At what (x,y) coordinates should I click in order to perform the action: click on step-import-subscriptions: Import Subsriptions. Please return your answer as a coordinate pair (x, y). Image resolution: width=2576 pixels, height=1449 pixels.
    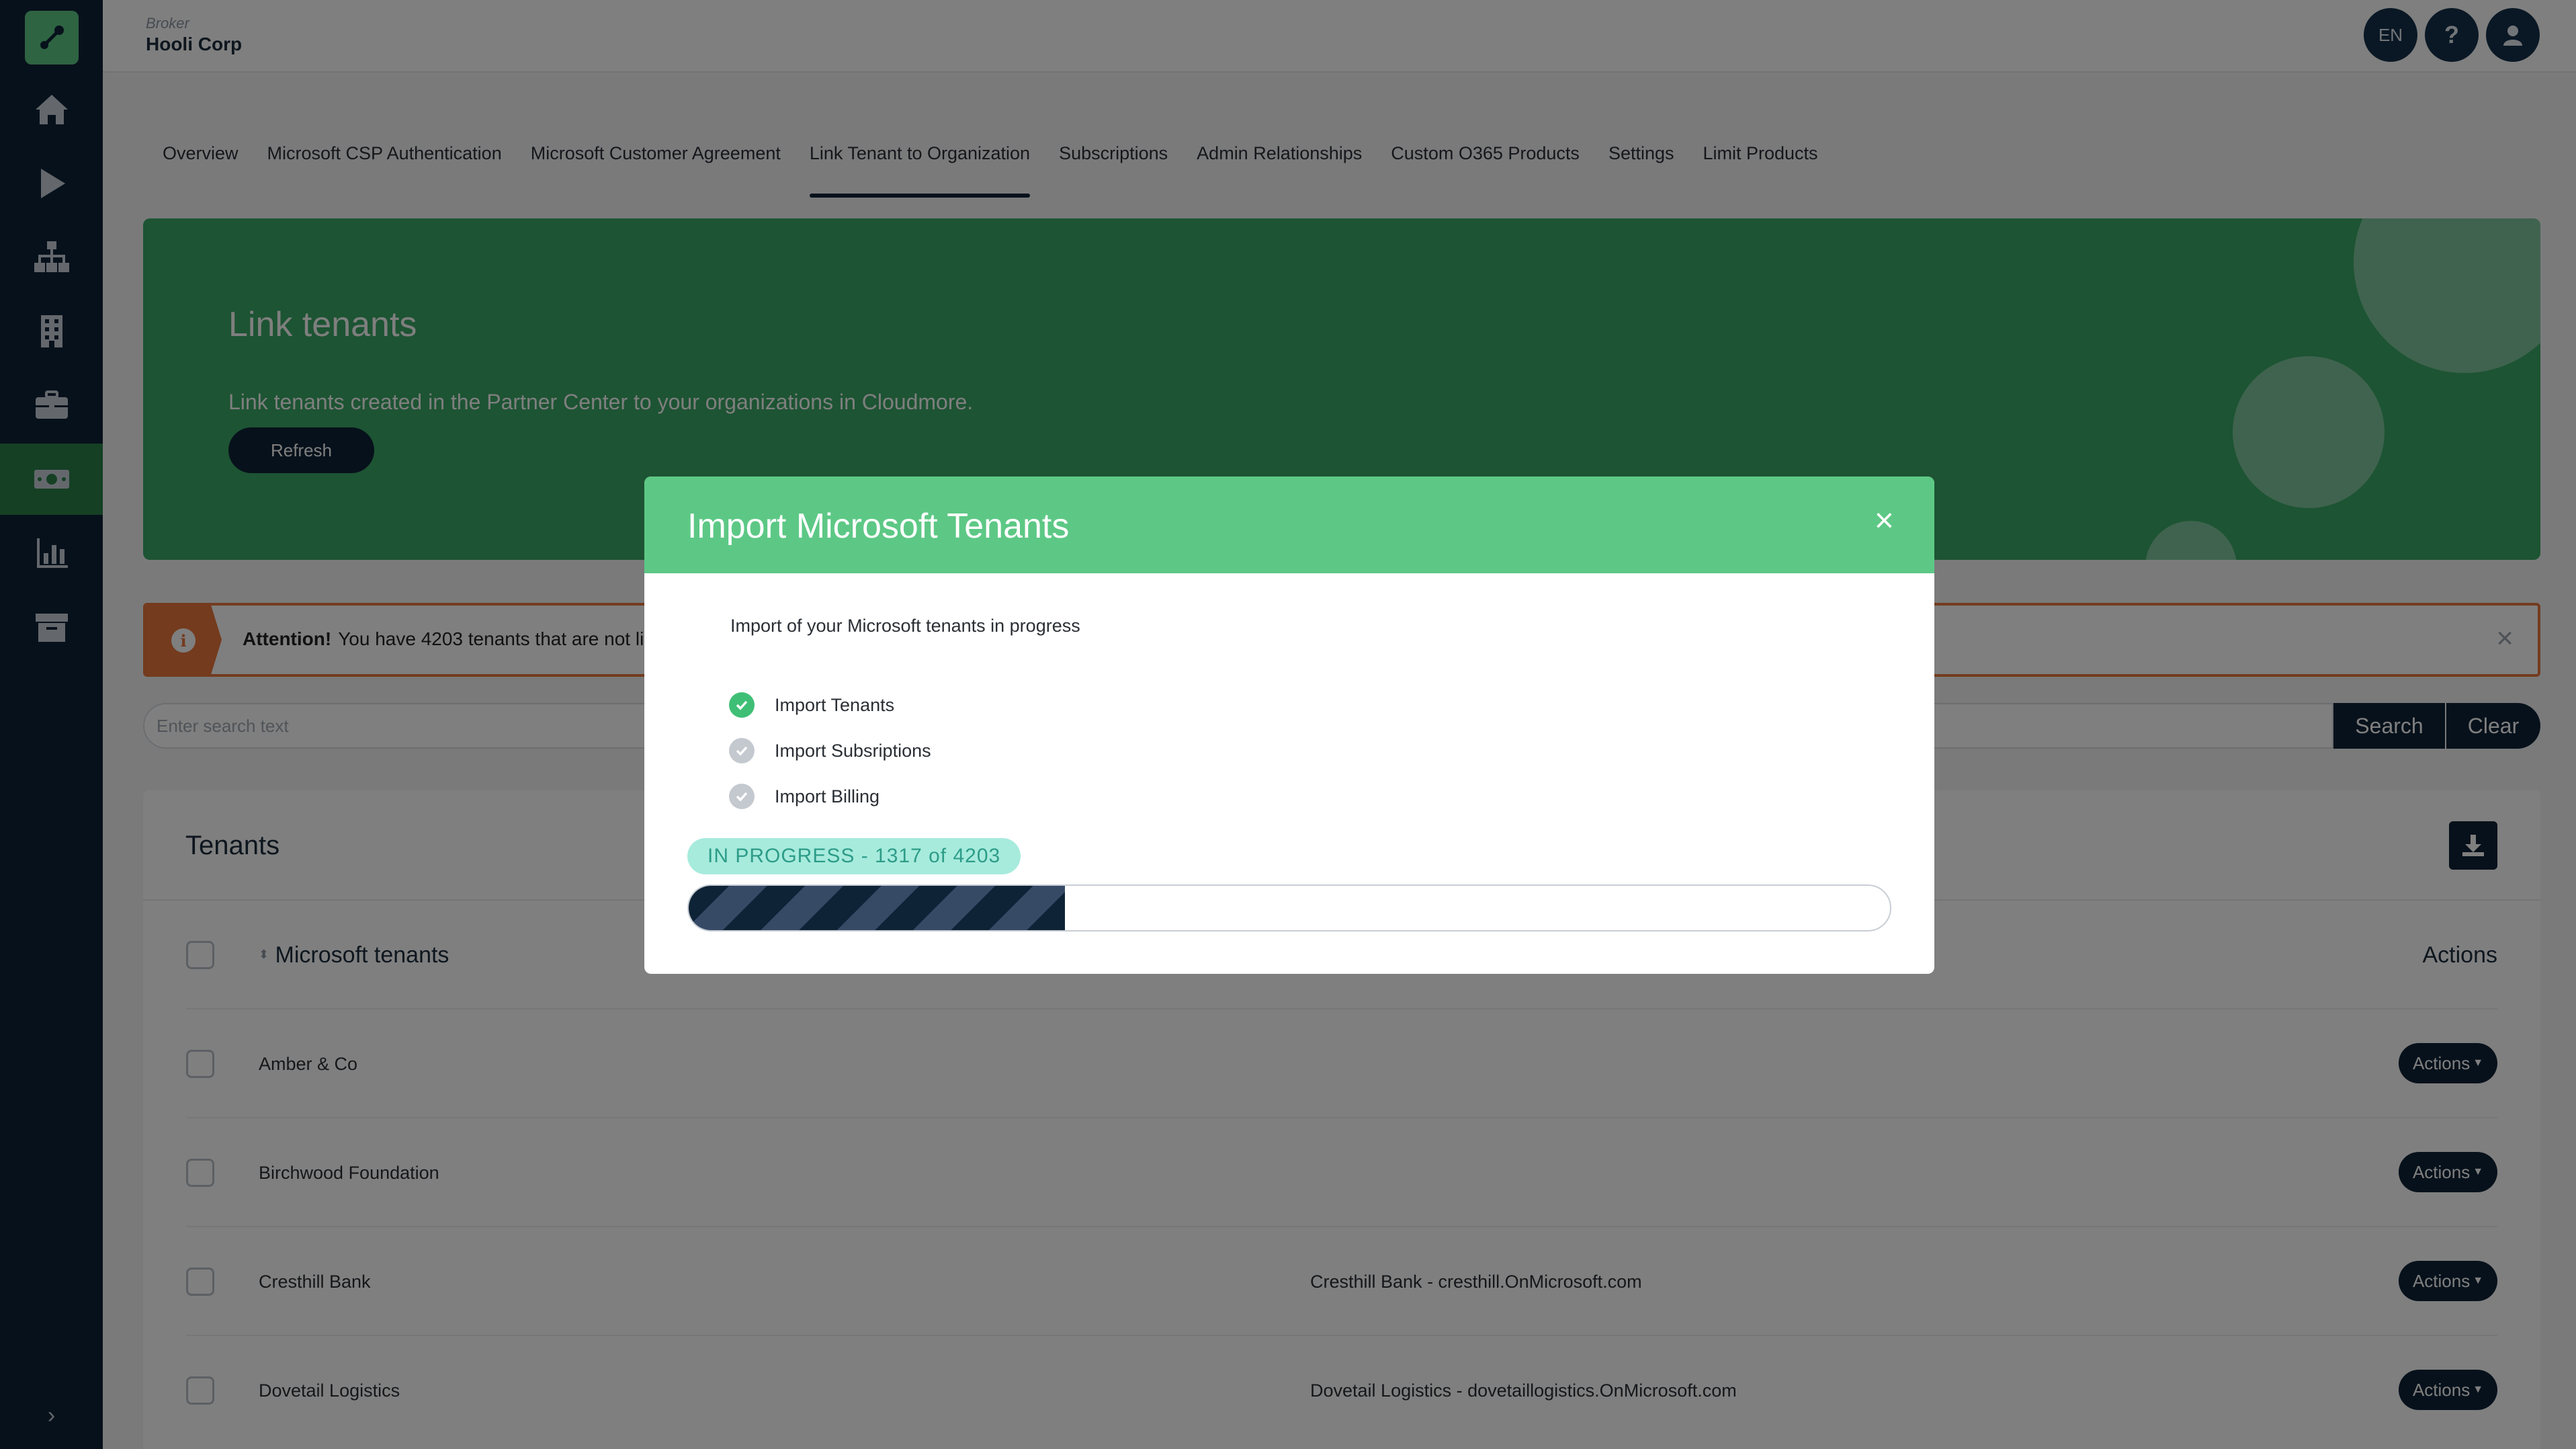
    Looking at the image, I should click on (830, 750).